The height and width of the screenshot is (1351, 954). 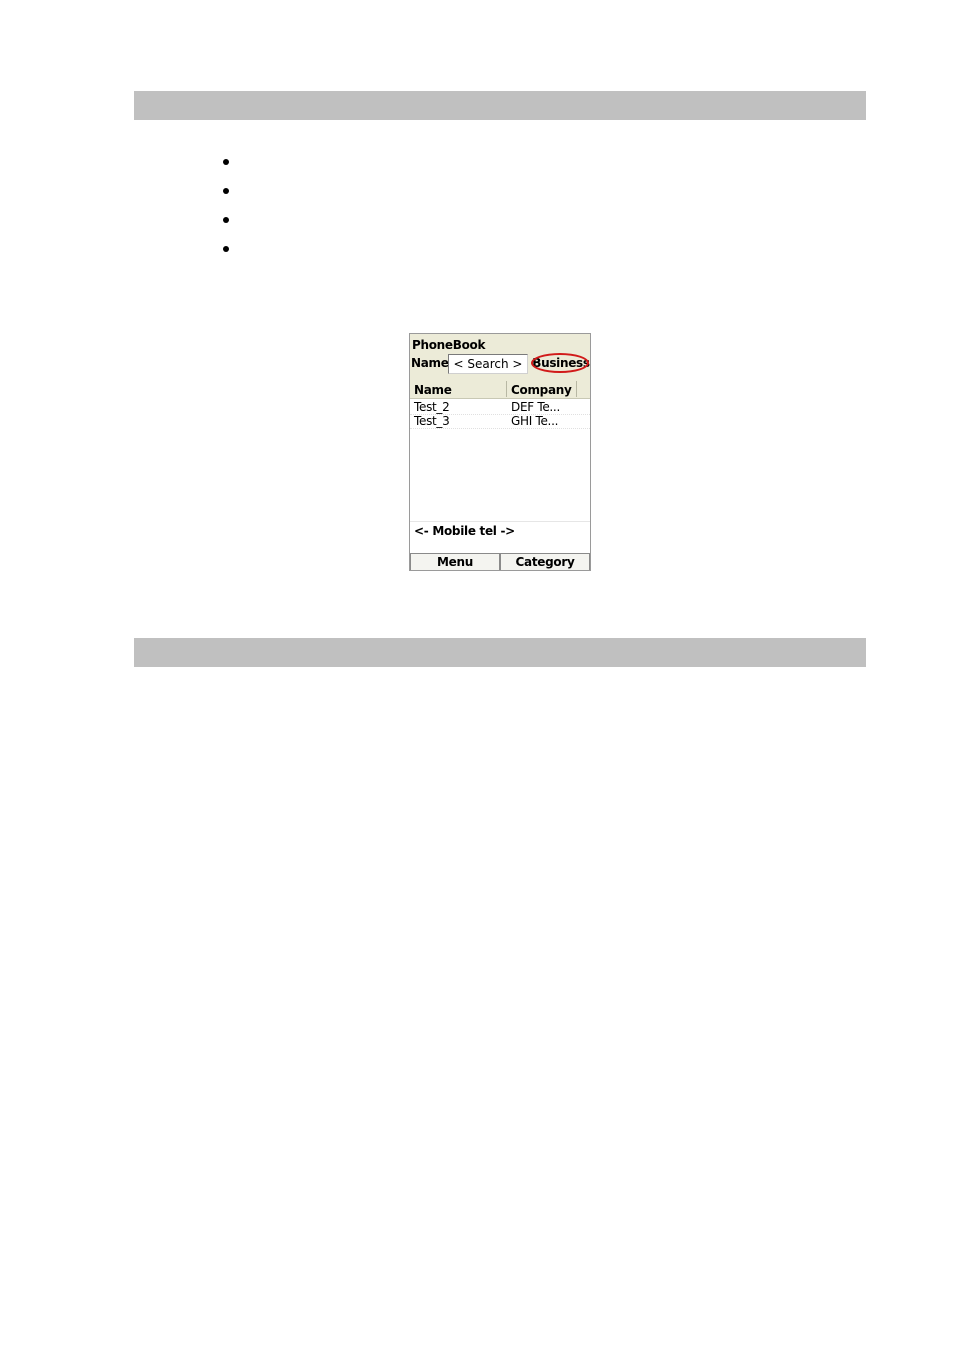 What do you see at coordinates (560, 363) in the screenshot?
I see `highlight-circle` at bounding box center [560, 363].